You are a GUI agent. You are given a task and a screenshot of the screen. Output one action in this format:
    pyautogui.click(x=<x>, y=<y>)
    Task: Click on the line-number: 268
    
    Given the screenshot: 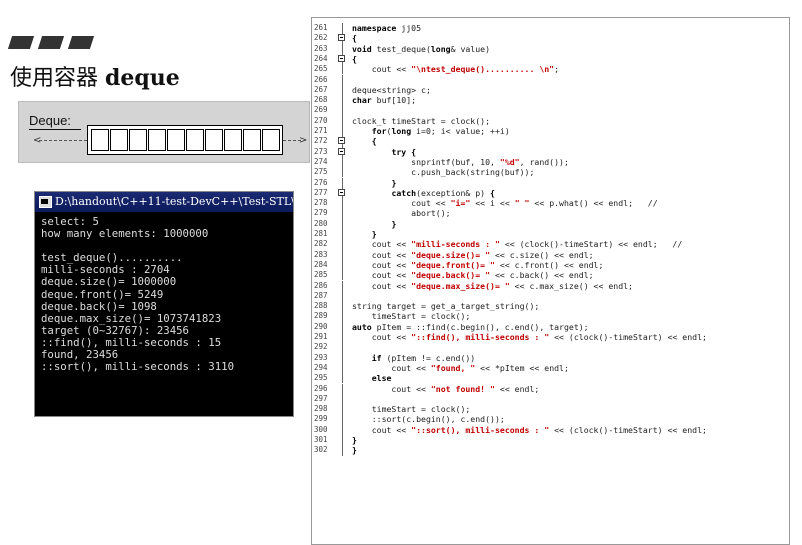 What is the action you would take?
    pyautogui.click(x=321, y=100)
    